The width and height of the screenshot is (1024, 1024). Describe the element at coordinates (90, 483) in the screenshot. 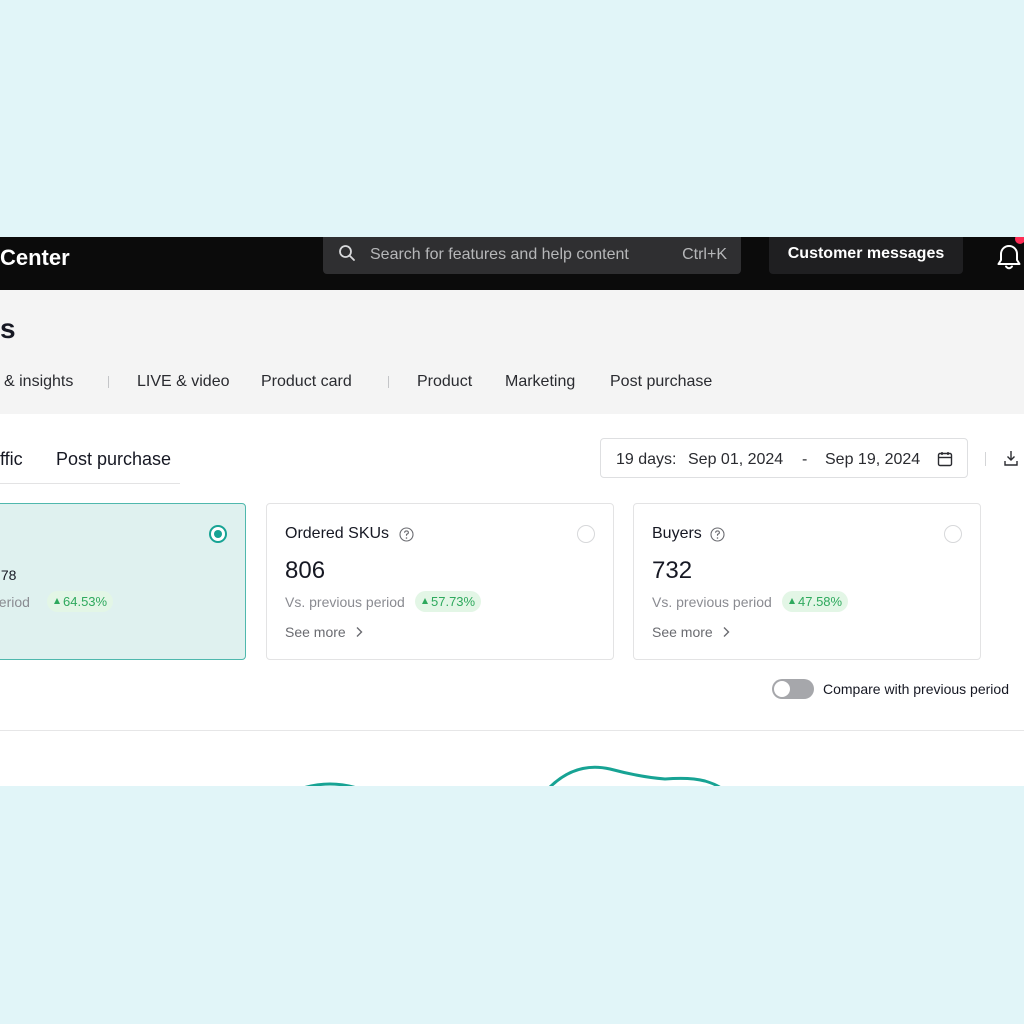

I see `tabs-underline` at that location.